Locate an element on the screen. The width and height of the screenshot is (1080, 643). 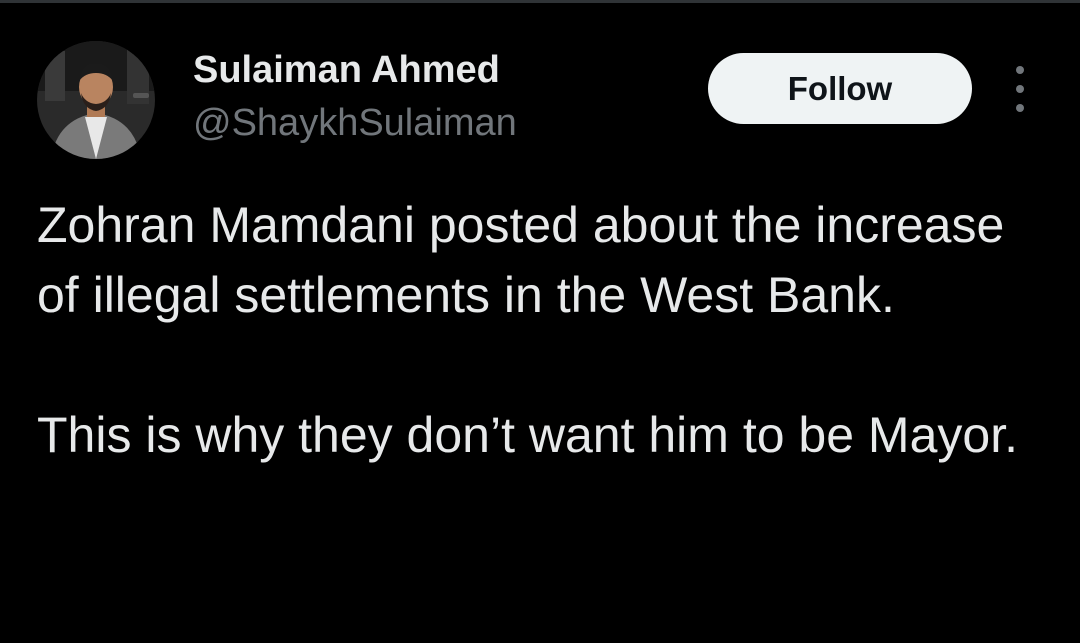
more-vertical-icon is located at coordinates (1020, 89).